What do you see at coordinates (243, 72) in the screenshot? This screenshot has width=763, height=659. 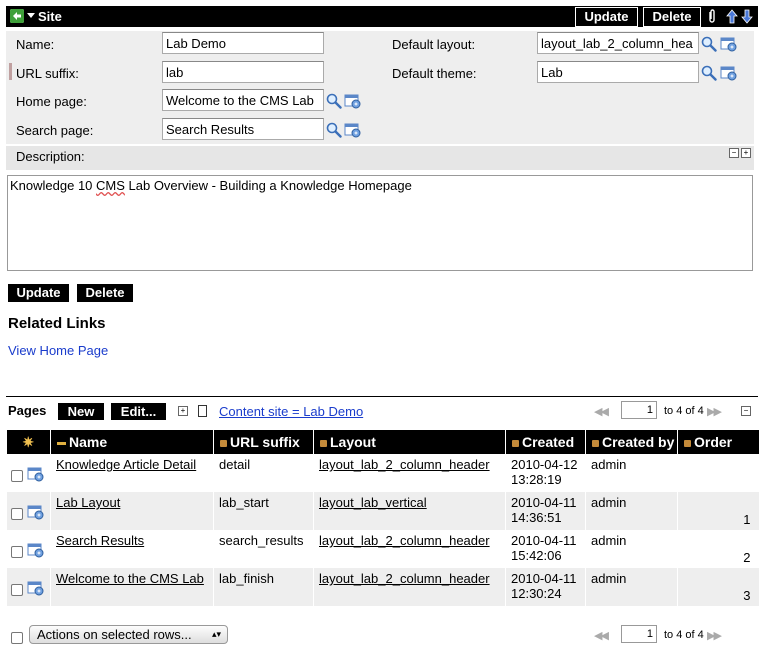 I see `url-suffix-field: lab` at bounding box center [243, 72].